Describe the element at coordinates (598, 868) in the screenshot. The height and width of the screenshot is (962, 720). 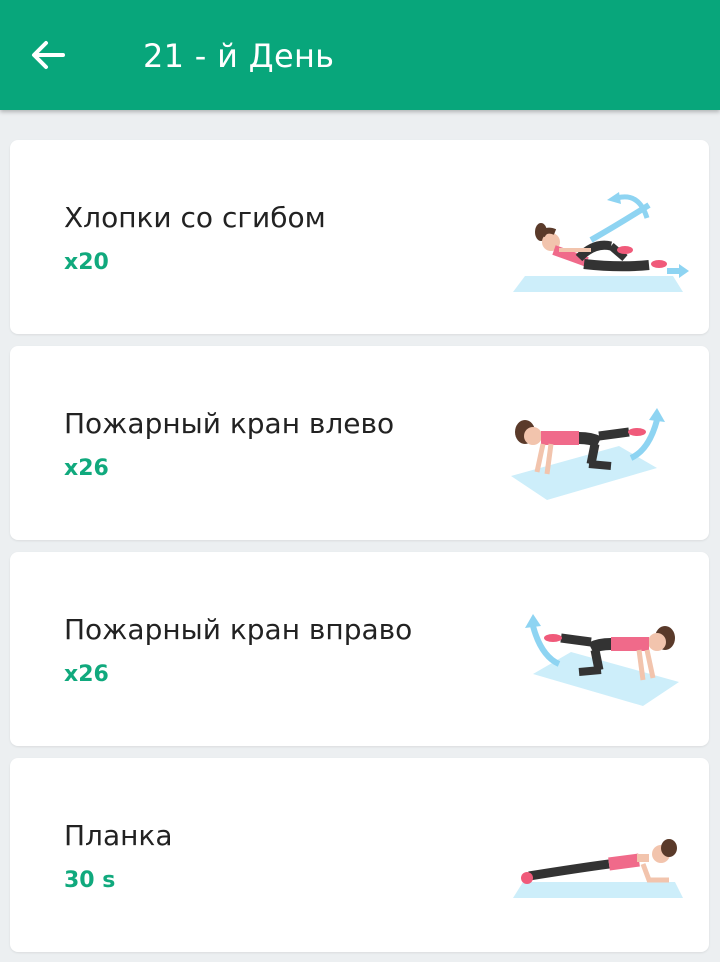
I see `plank-illustration` at that location.